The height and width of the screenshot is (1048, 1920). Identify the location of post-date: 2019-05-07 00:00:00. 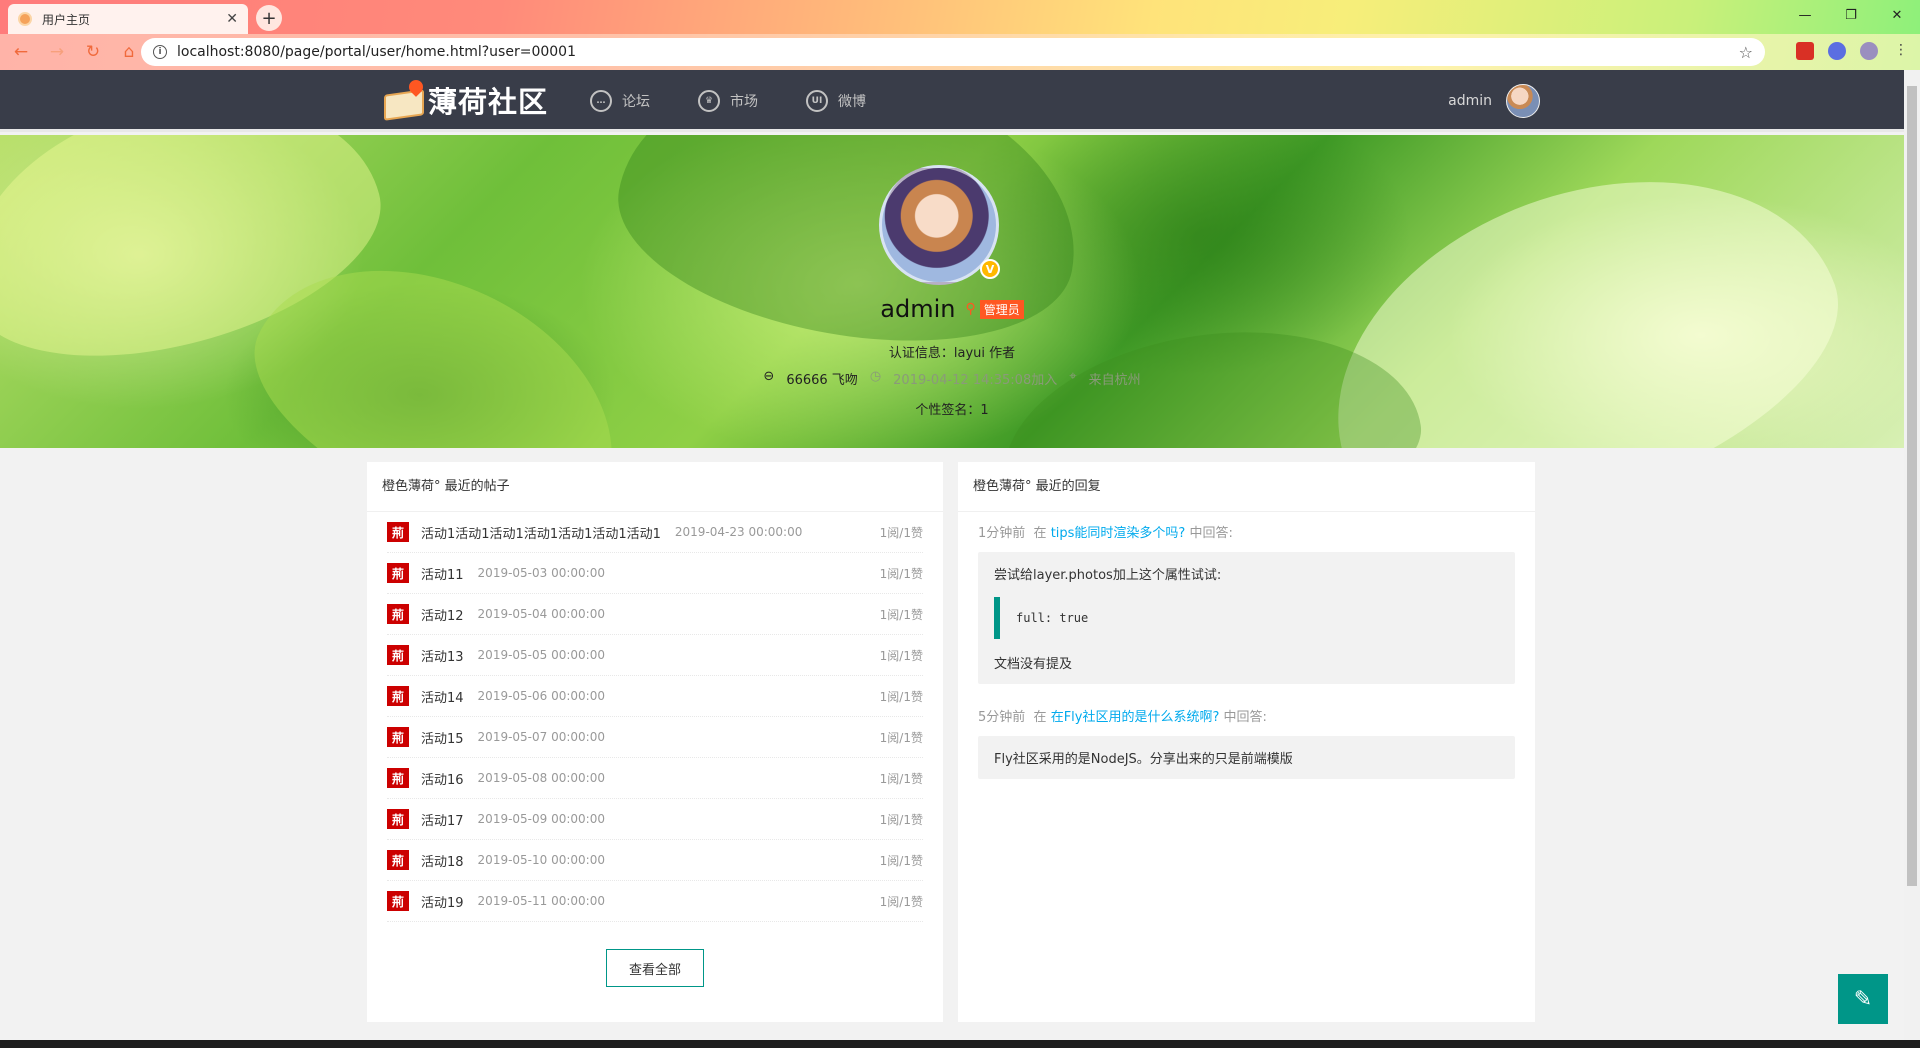
(541, 737).